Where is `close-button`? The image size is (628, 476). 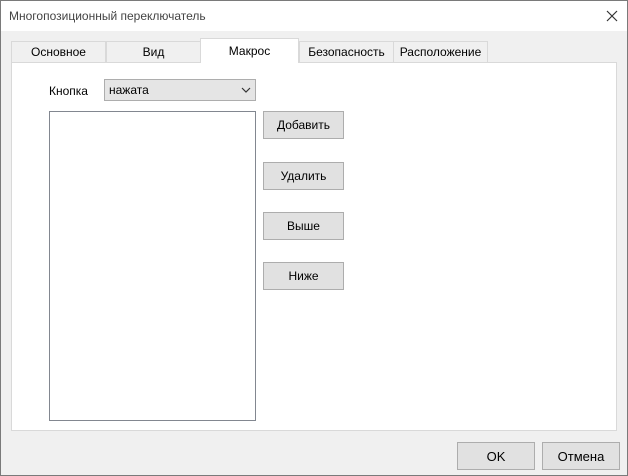
close-button is located at coordinates (612, 16).